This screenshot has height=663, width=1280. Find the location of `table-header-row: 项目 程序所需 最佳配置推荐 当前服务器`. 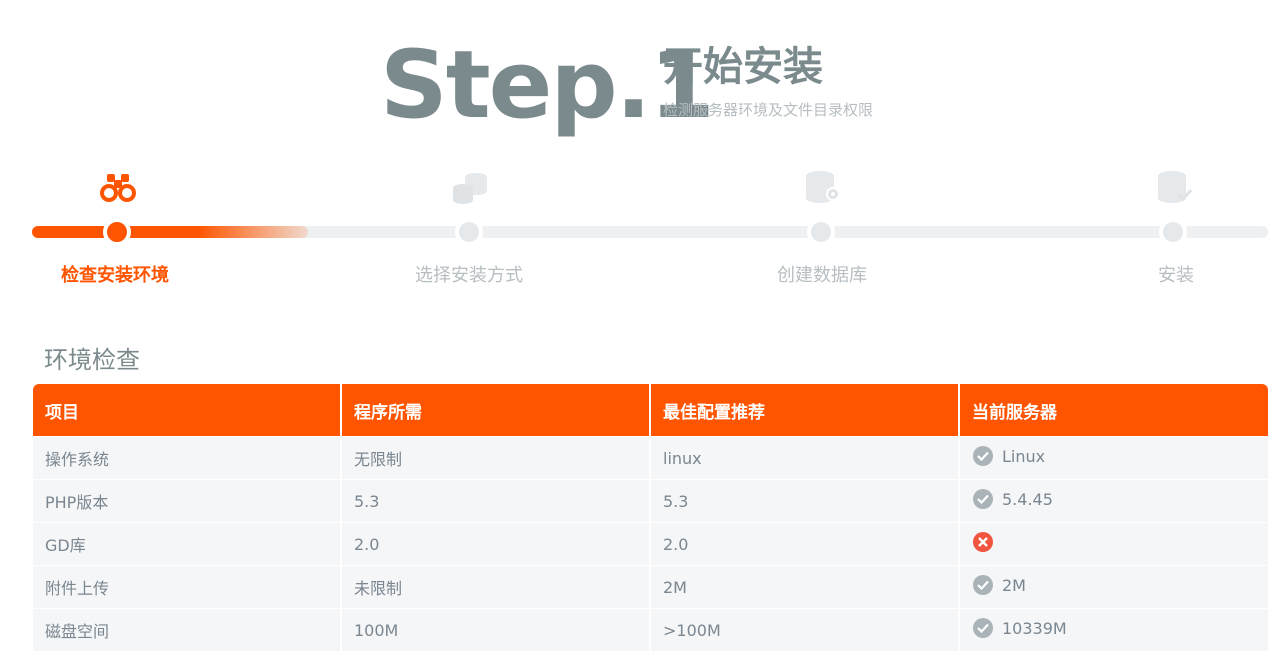

table-header-row: 项目 程序所需 最佳配置推荐 当前服务器 is located at coordinates (650, 410).